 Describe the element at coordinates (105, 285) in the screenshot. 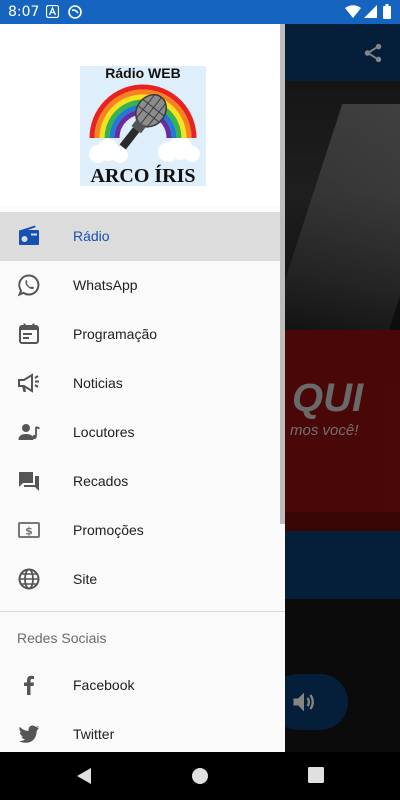

I see `nav-label: WhatsApp` at that location.